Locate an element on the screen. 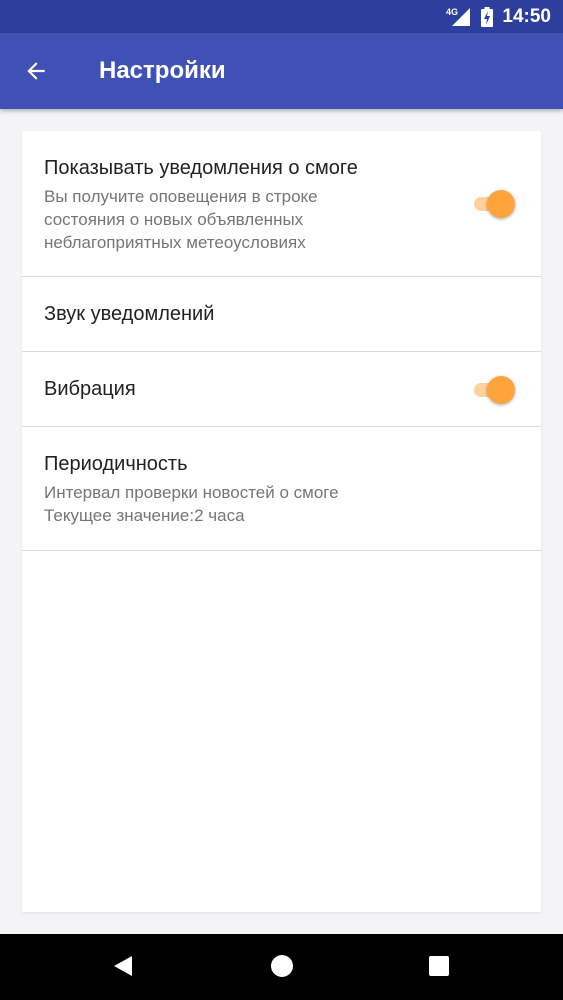 Image resolution: width=563 pixels, height=1000 pixels. summary-line: Текущее значение:2 часа is located at coordinates (144, 515).